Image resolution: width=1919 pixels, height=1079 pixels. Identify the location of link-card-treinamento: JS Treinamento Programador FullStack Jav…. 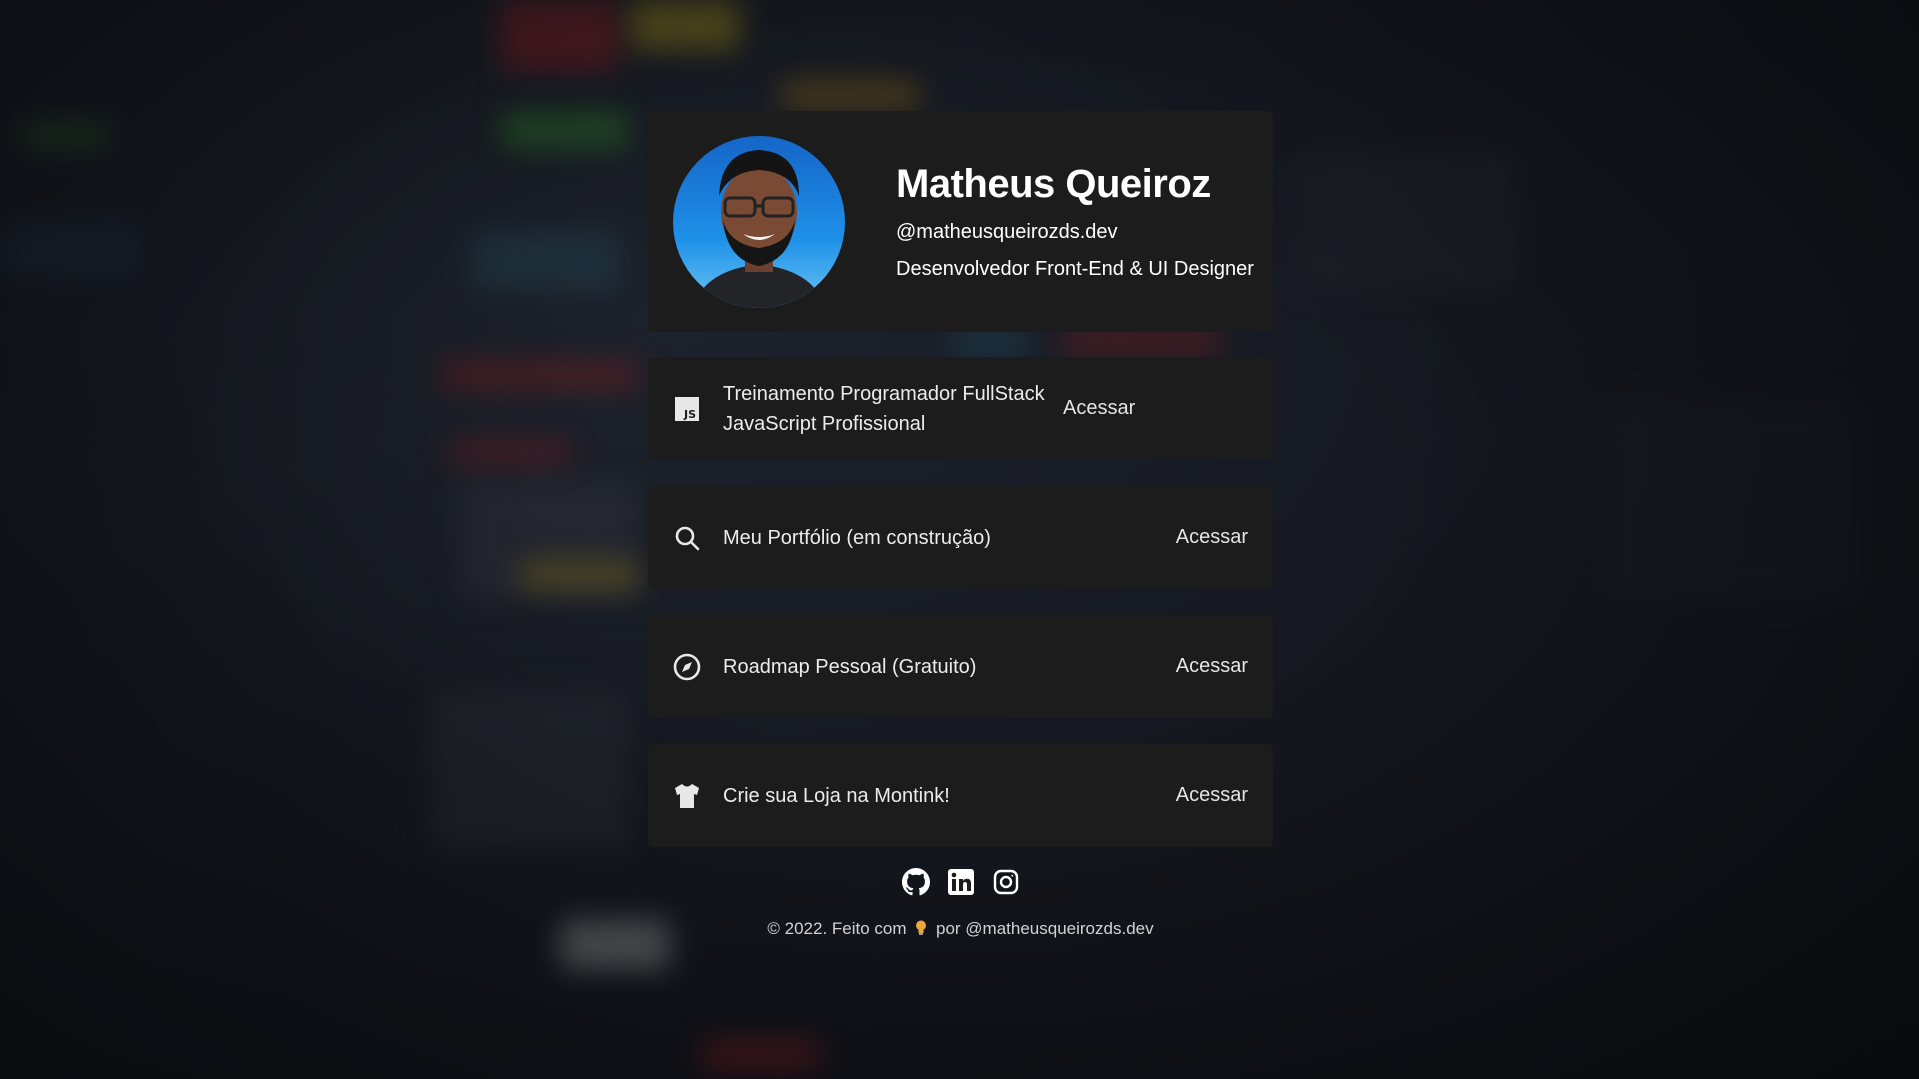
(960, 408).